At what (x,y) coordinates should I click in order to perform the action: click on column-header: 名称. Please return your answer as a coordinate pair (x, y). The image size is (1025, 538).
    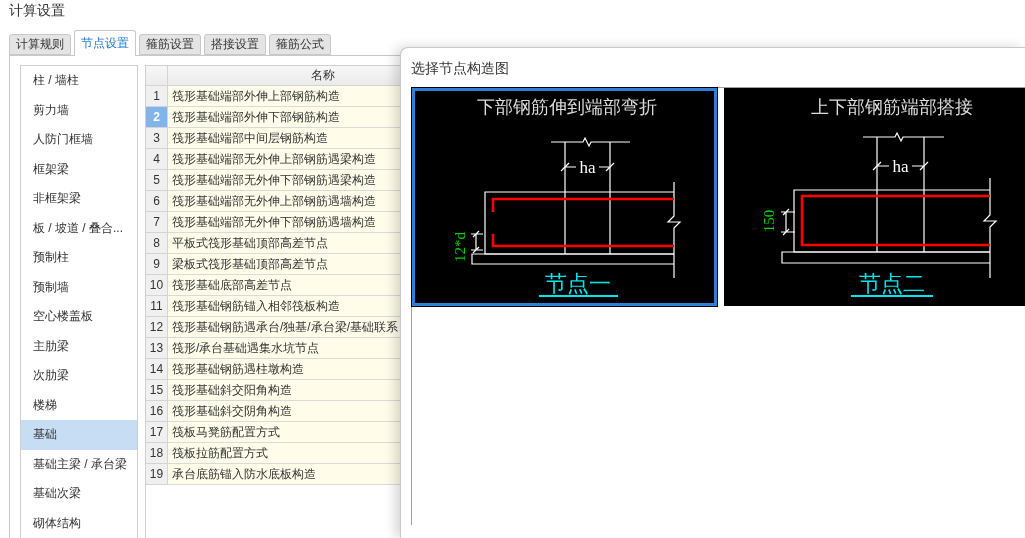
    Looking at the image, I should click on (284, 76).